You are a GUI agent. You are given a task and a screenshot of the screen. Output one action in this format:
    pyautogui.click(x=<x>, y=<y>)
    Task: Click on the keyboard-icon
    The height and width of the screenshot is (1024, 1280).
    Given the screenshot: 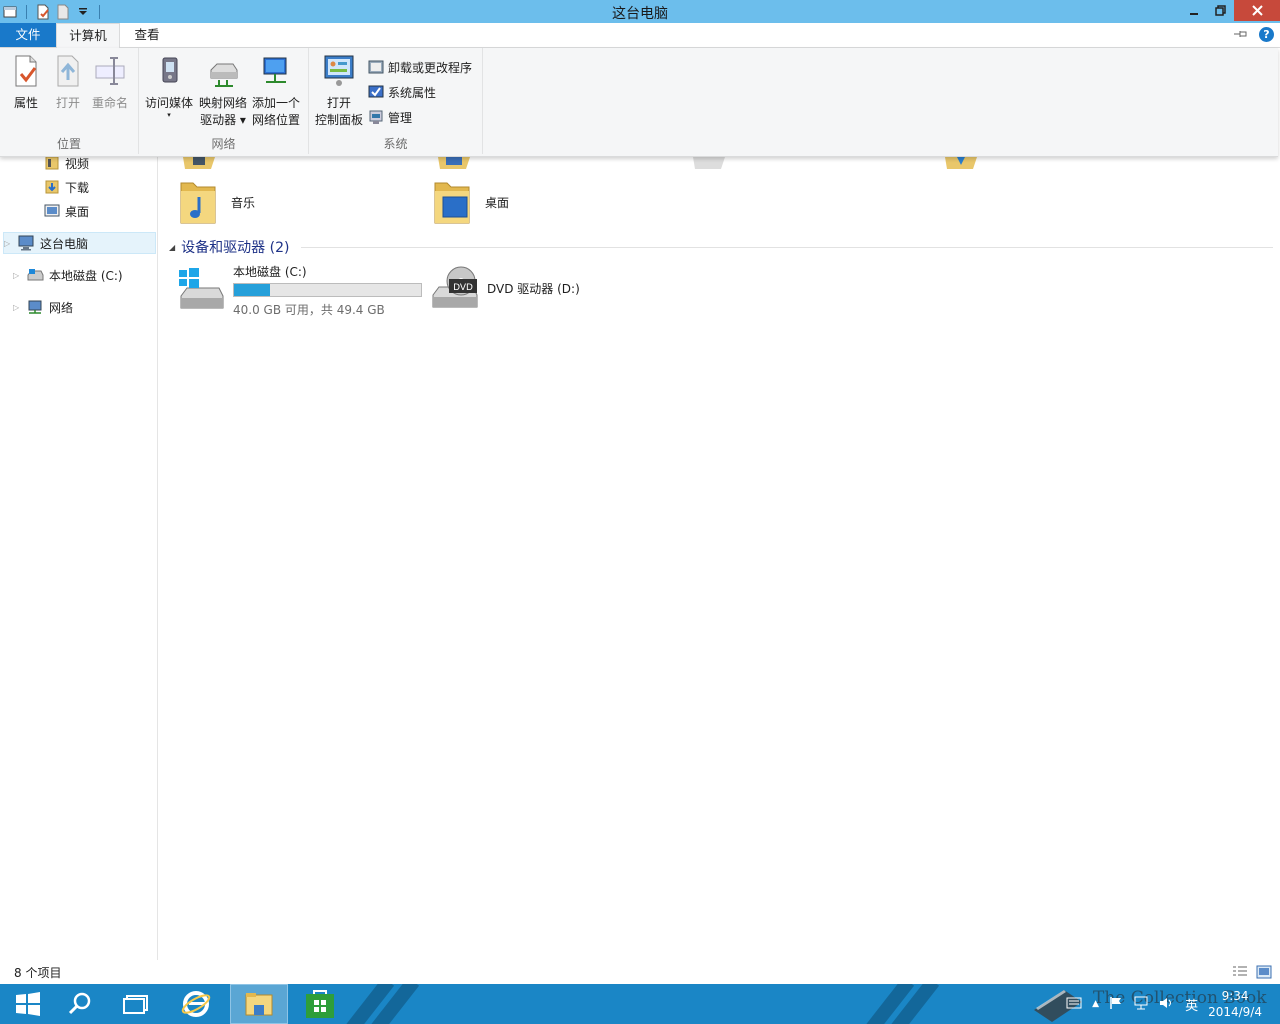 What is the action you would take?
    pyautogui.click(x=1074, y=1004)
    